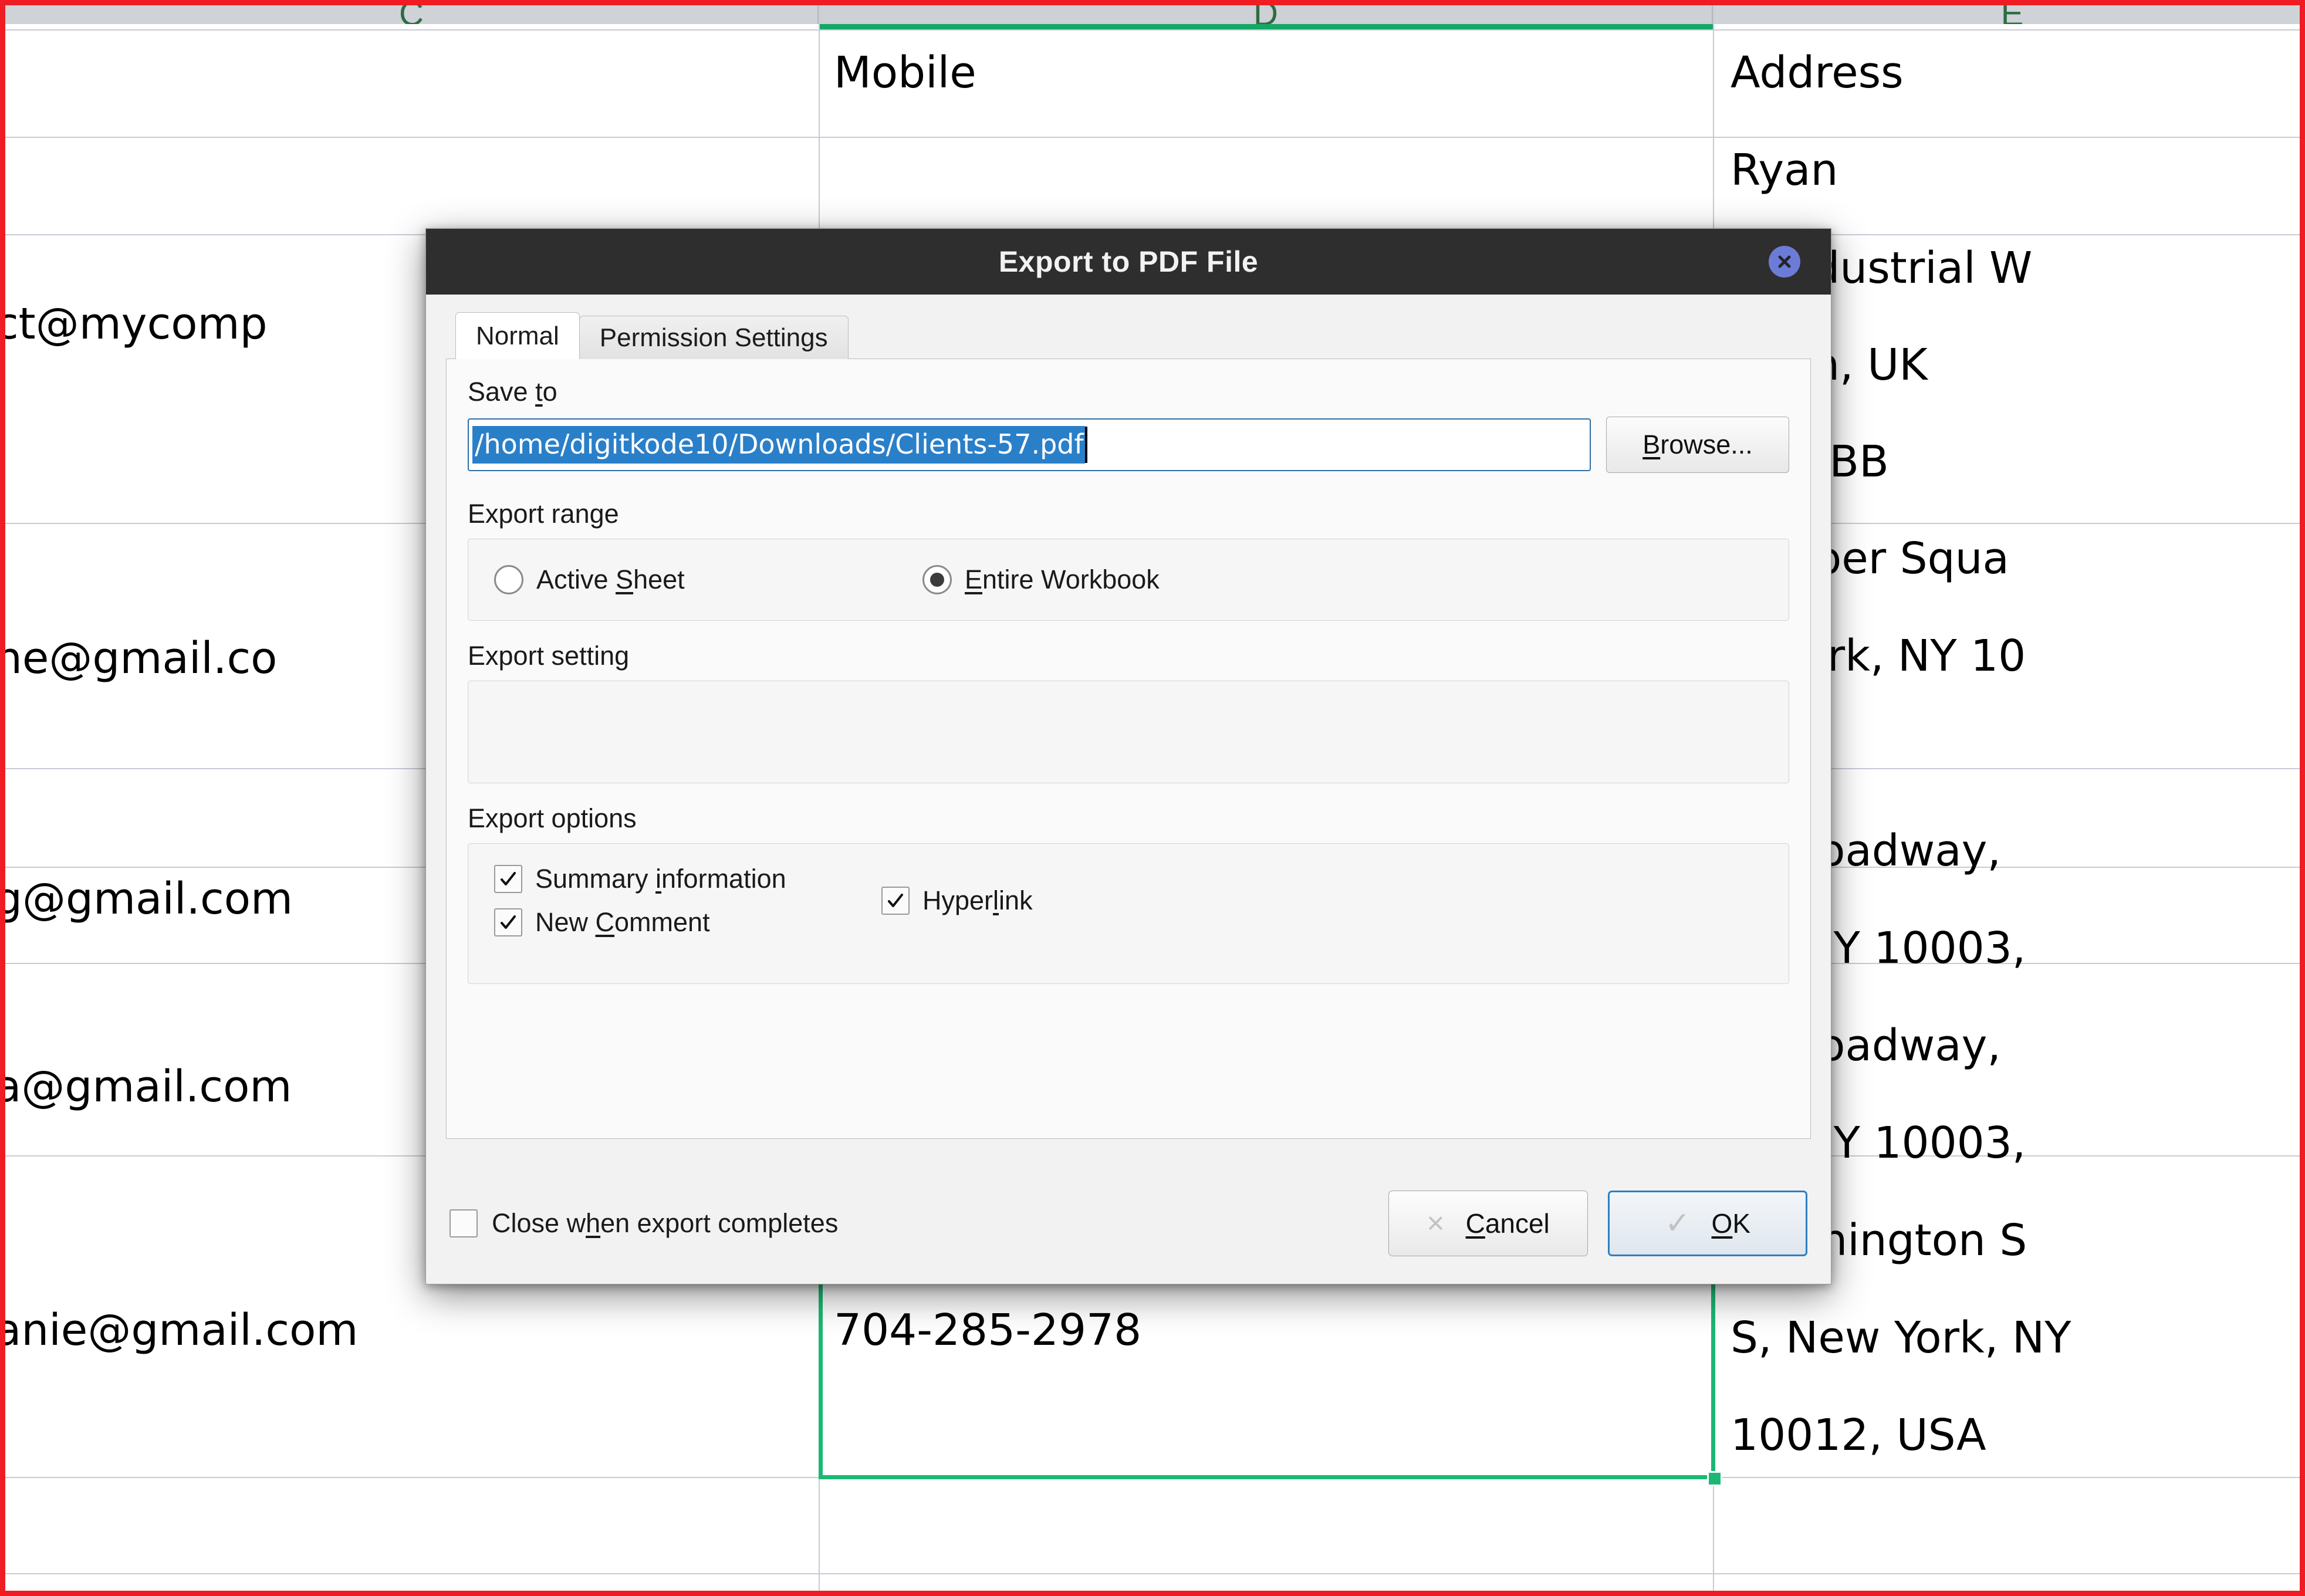 The width and height of the screenshot is (2305, 1596). I want to click on export-range-label: Export range, so click(543, 514).